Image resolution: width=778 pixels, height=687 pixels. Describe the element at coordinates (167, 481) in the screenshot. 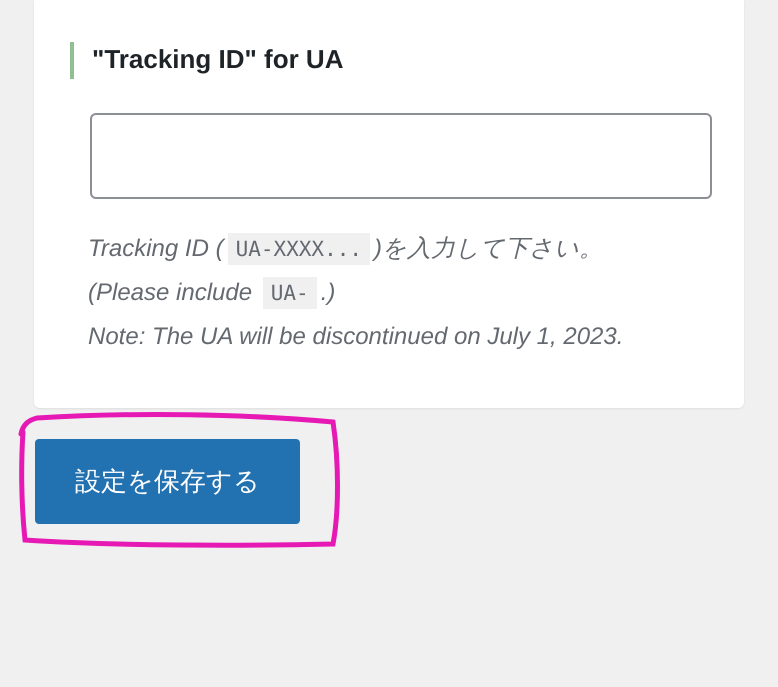

I see `save-button: 設定を保存する` at that location.